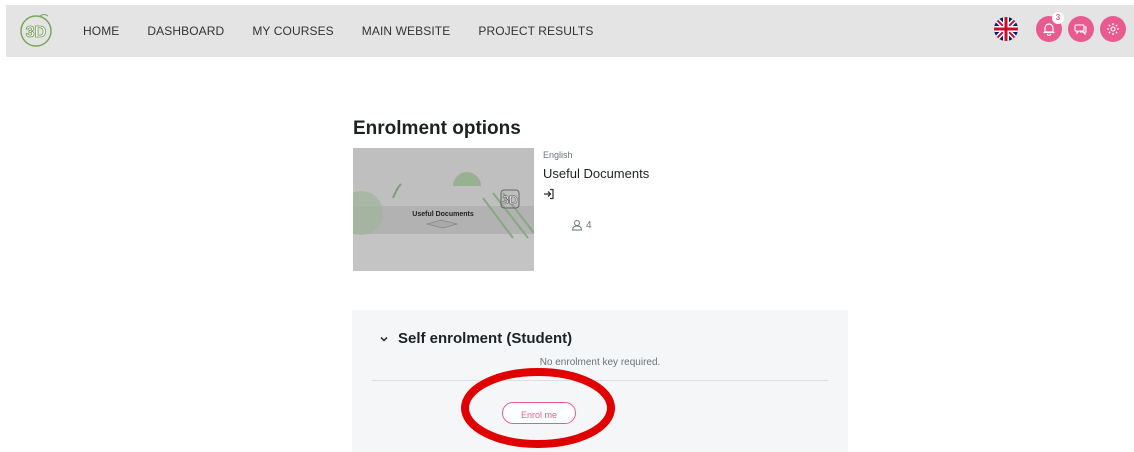  What do you see at coordinates (443, 214) in the screenshot?
I see `course-image-caption: Useful Documents` at bounding box center [443, 214].